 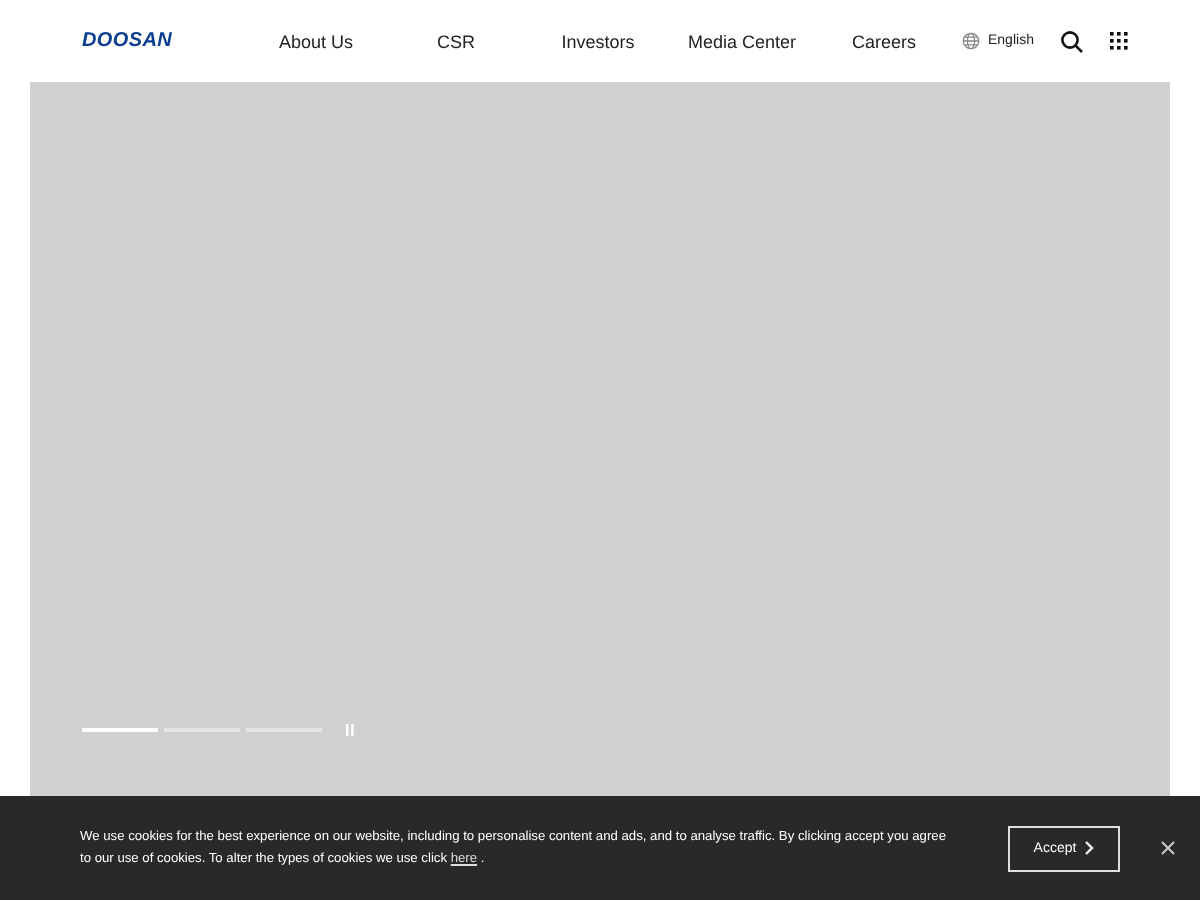 What do you see at coordinates (120, 730) in the screenshot?
I see `slide-indicator` at bounding box center [120, 730].